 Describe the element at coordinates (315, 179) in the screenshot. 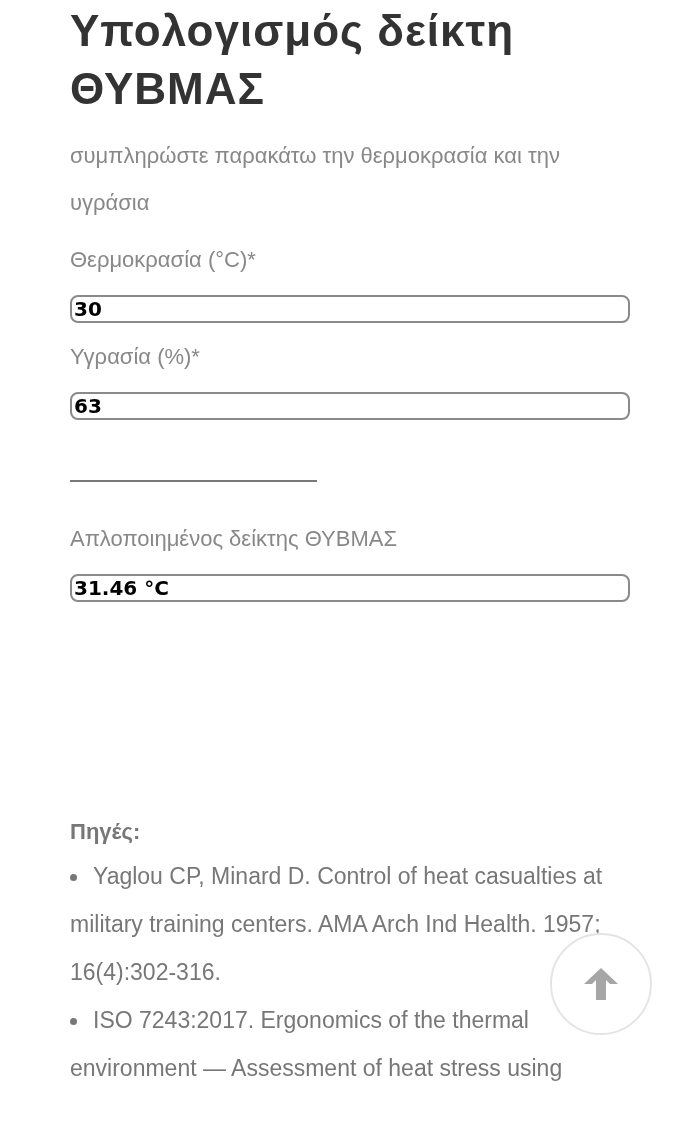

I see `intro-text: συμπληρώστε παρακάτω την θερμοκρασία και την υγράσια` at that location.